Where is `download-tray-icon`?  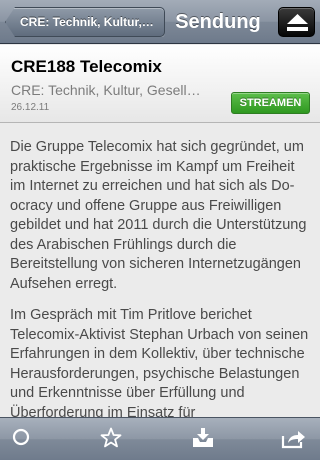 download-tray-icon is located at coordinates (203, 437).